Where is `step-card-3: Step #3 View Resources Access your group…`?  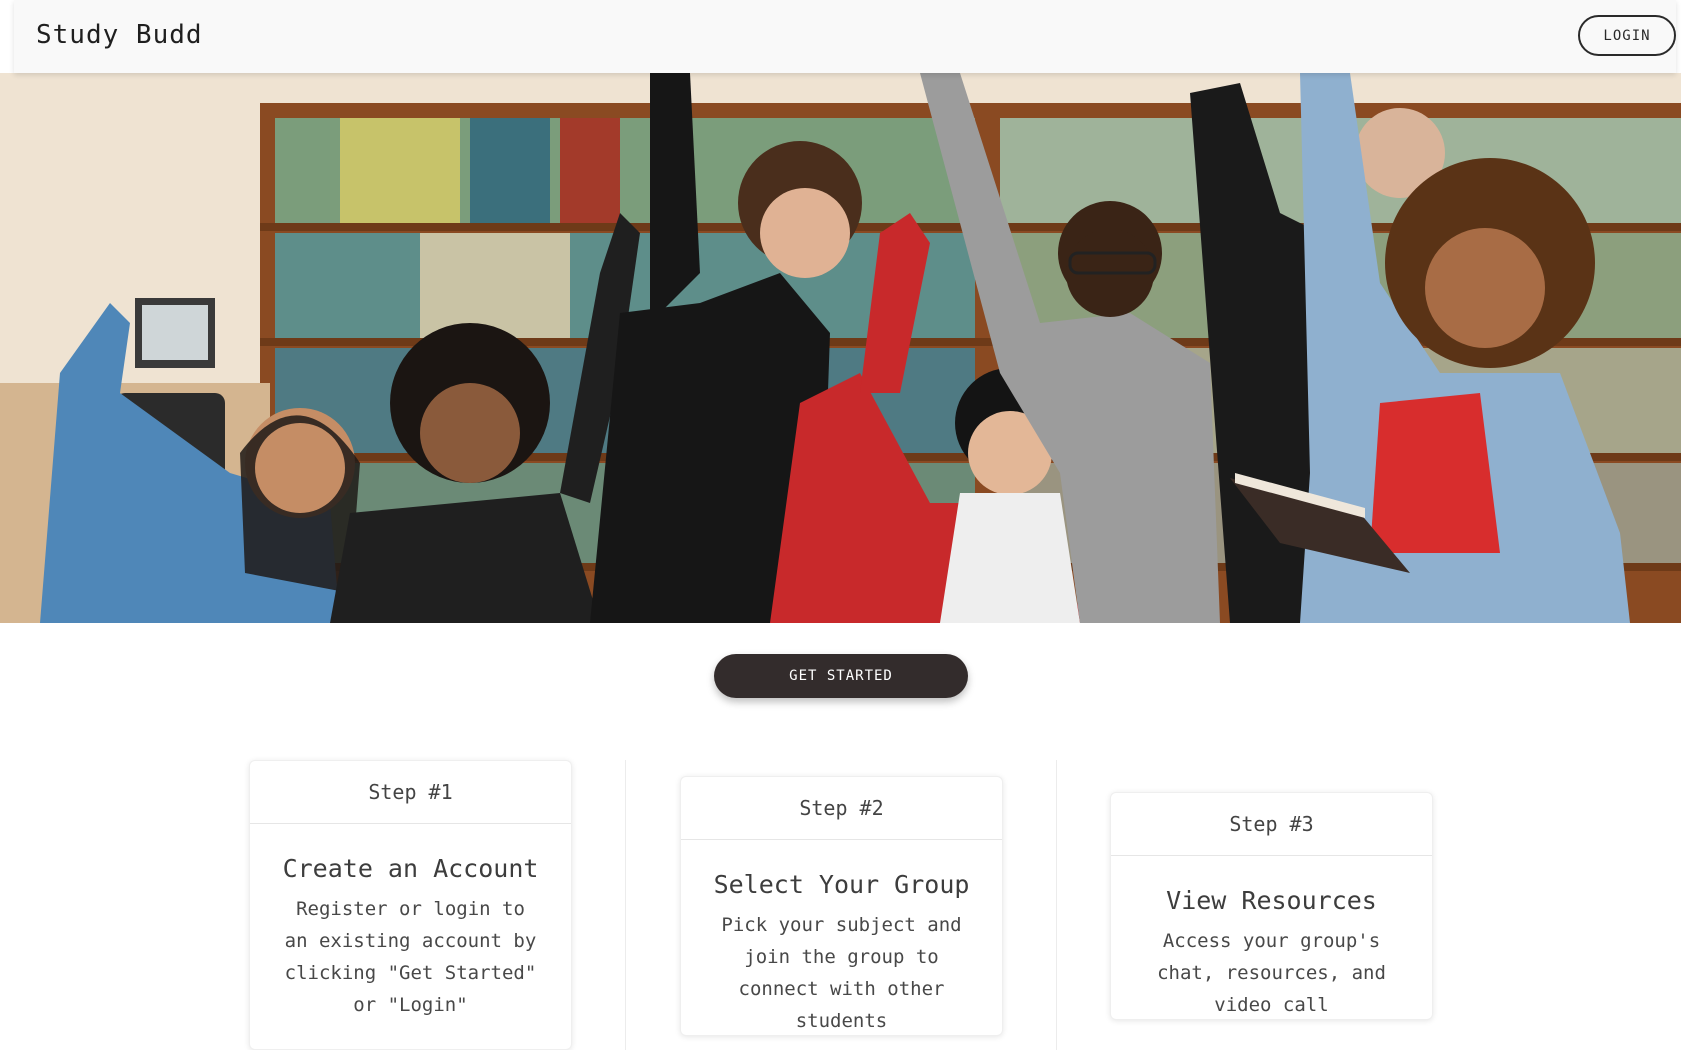
step-card-3: Step #3 View Resources Access your group… is located at coordinates (1271, 906).